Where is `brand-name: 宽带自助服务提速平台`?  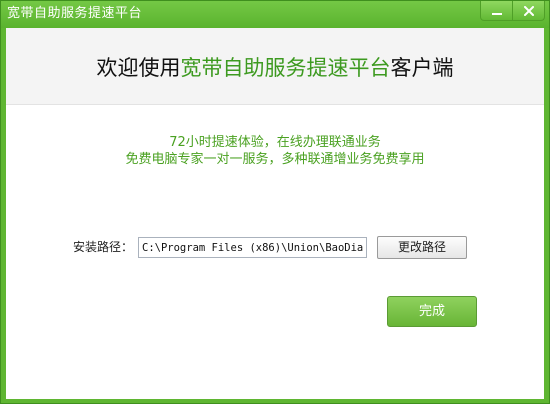 brand-name: 宽带自助服务提速平台 is located at coordinates (285, 68).